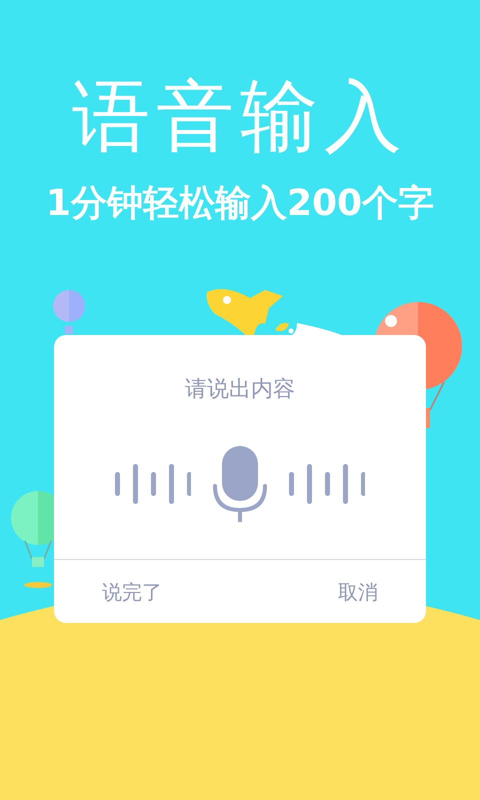 The image size is (480, 800). Describe the element at coordinates (132, 591) in the screenshot. I see `dialog-button: 说完了` at that location.